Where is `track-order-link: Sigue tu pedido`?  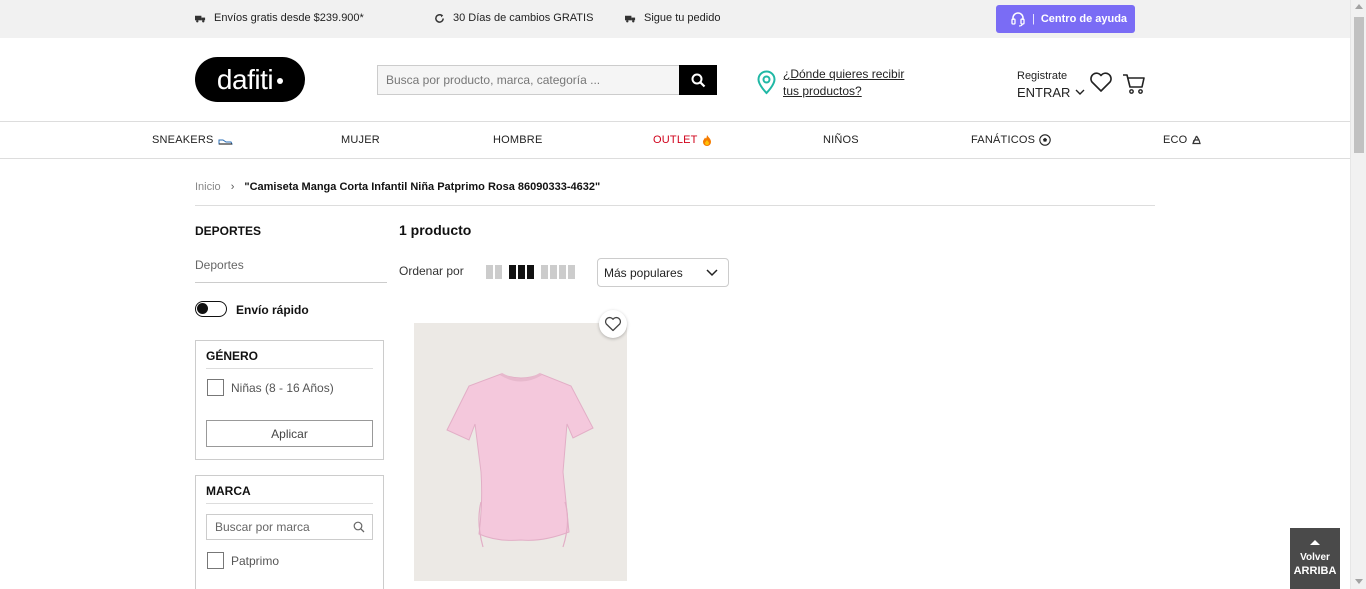
track-order-link: Sigue tu pedido is located at coordinates (672, 18).